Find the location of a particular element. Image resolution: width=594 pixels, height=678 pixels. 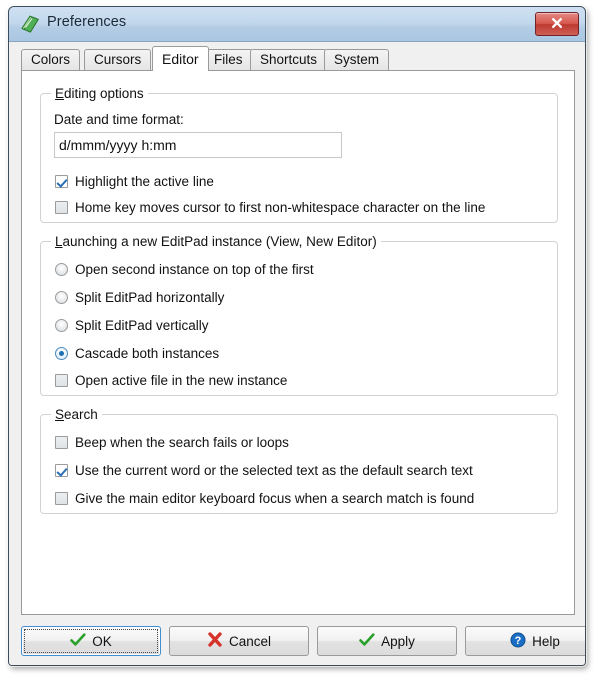

help-button: ? Help is located at coordinates (525, 641).